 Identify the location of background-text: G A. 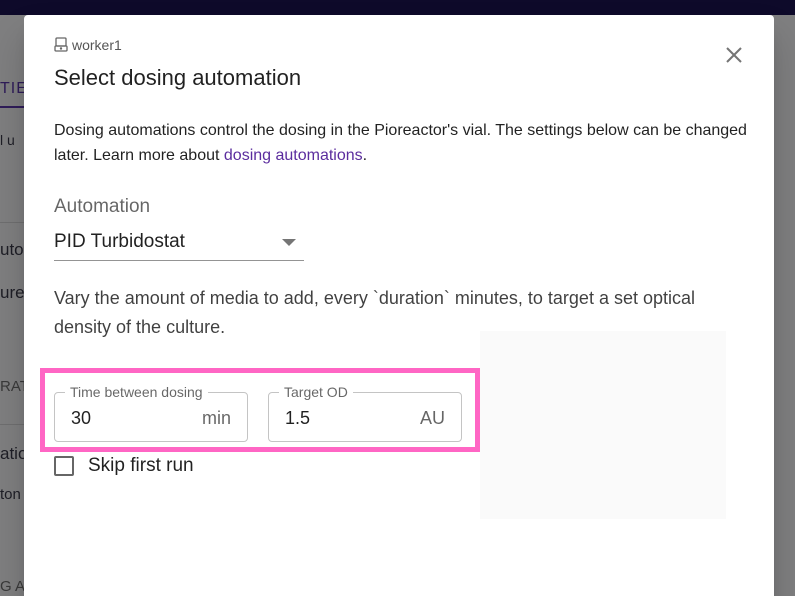
(13, 586).